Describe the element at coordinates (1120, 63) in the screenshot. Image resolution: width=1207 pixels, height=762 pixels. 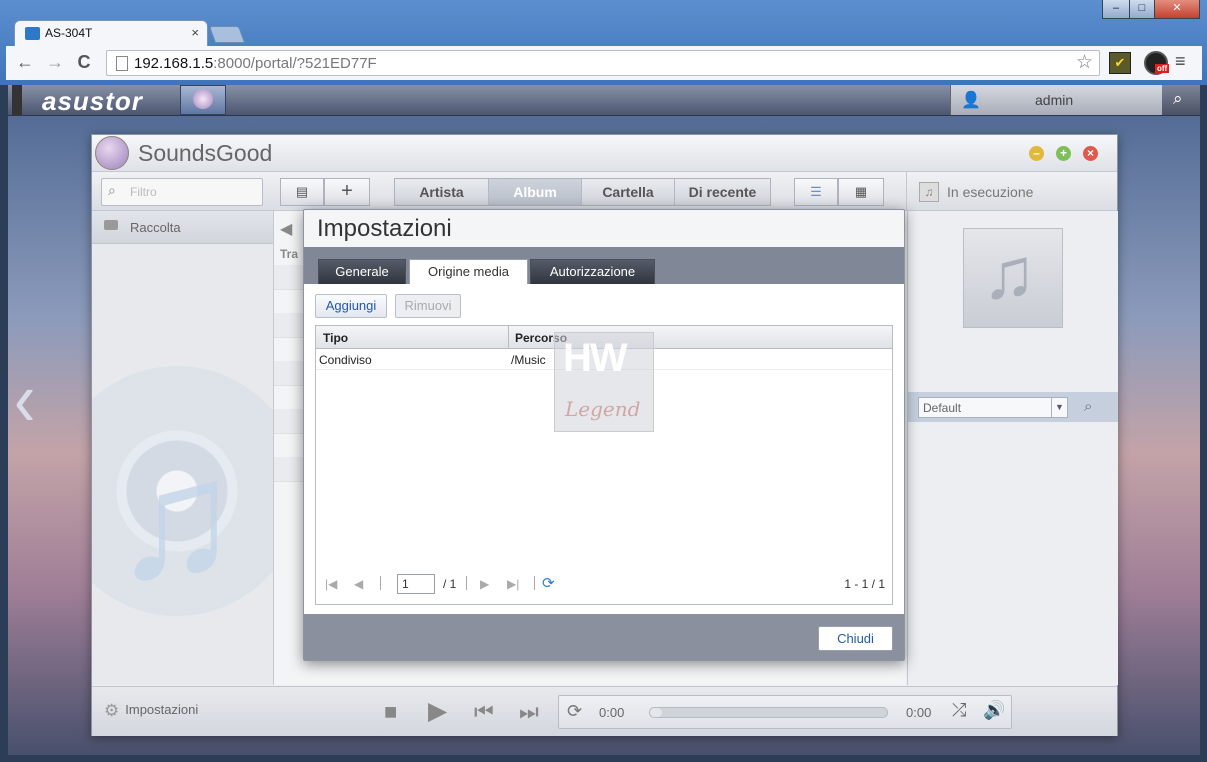
I see `extension-check-icon: ✔` at that location.